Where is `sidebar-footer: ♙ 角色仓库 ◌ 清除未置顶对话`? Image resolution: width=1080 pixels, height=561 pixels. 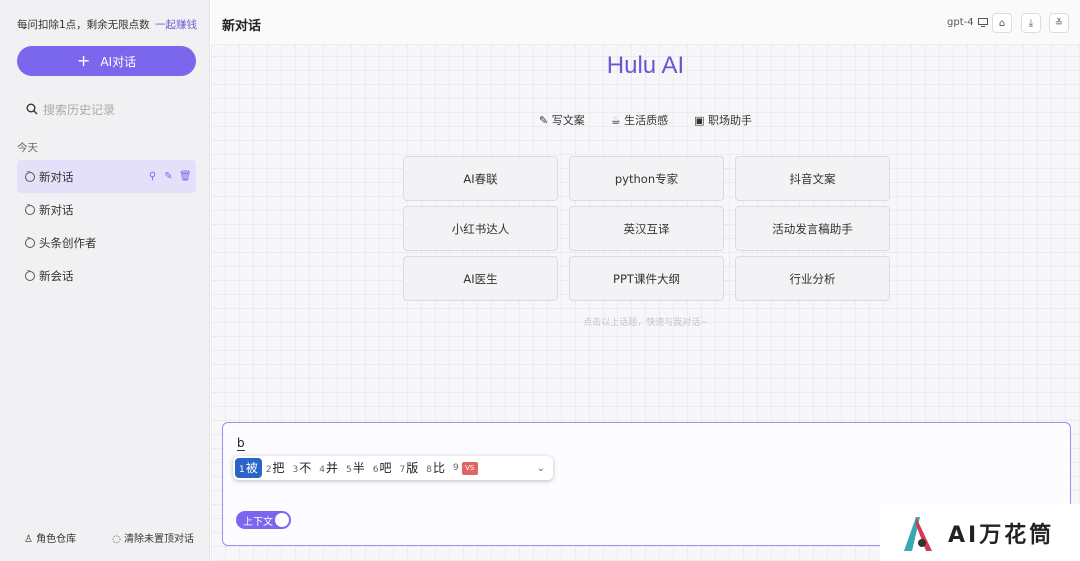 sidebar-footer: ♙ 角色仓库 ◌ 清除未置顶对话 is located at coordinates (109, 537).